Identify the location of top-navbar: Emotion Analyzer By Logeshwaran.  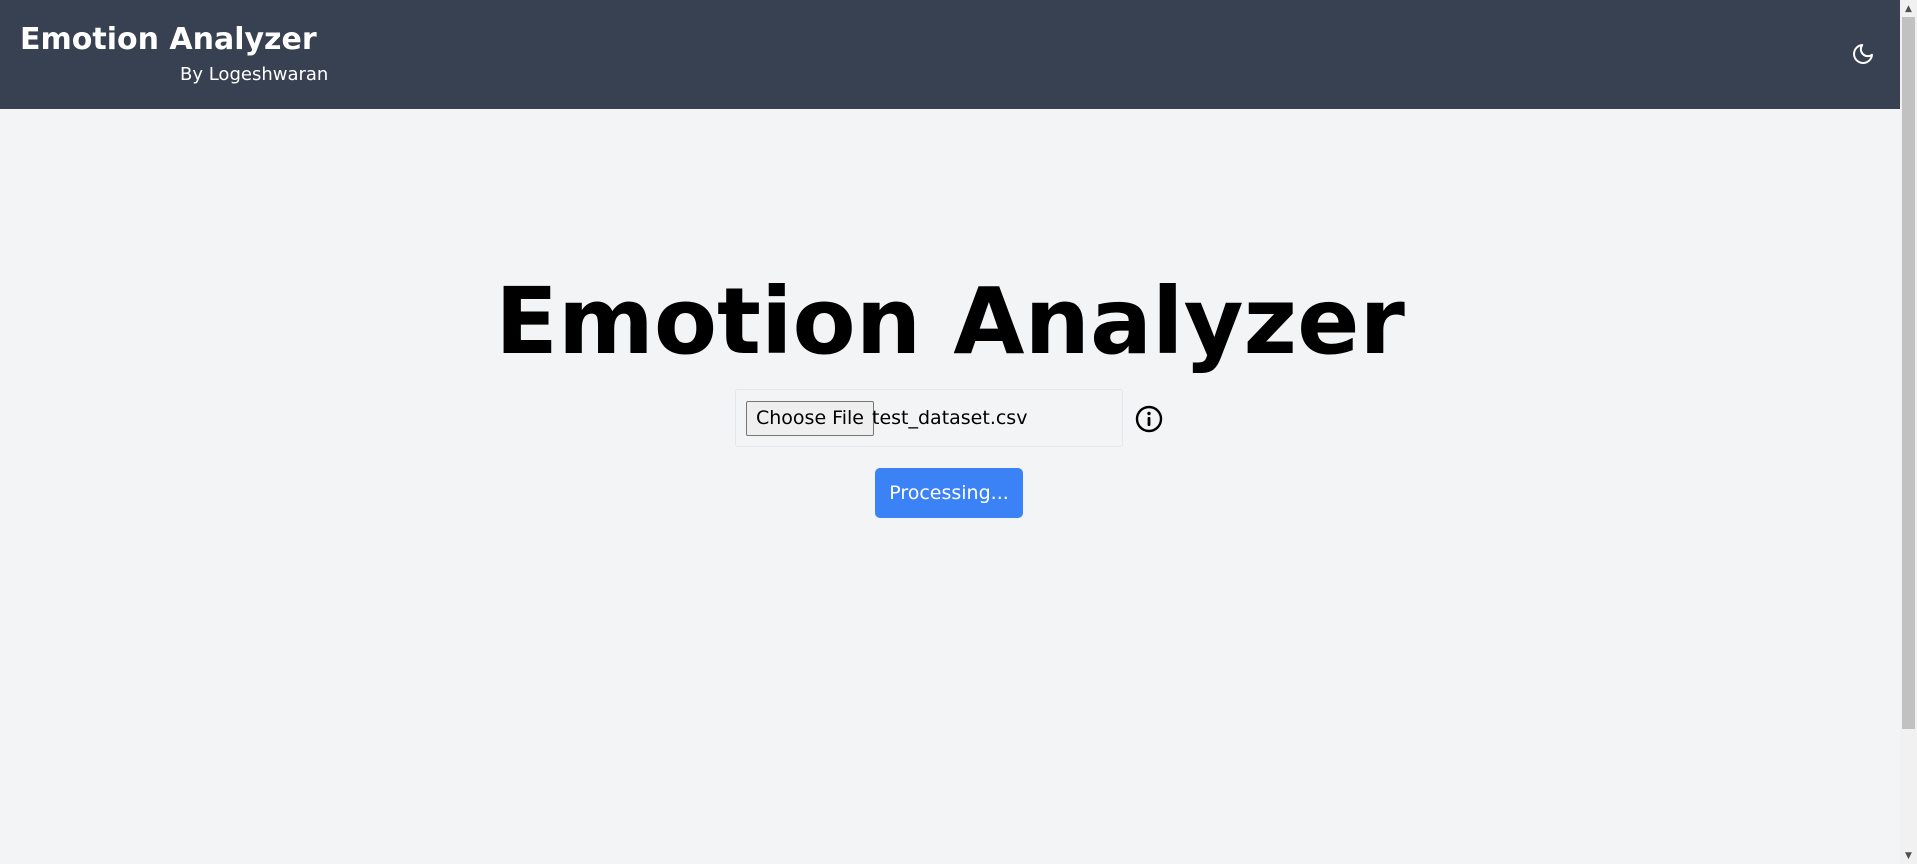
(950, 54).